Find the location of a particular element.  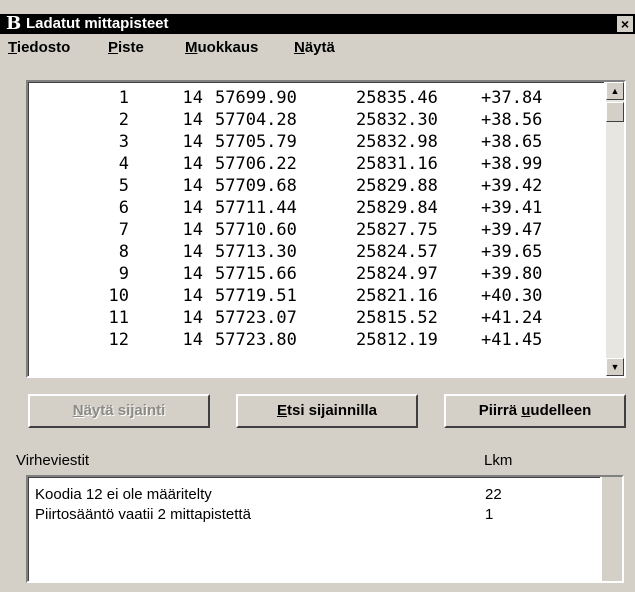

show-location-button: Näytä sijainti is located at coordinates (119, 411).